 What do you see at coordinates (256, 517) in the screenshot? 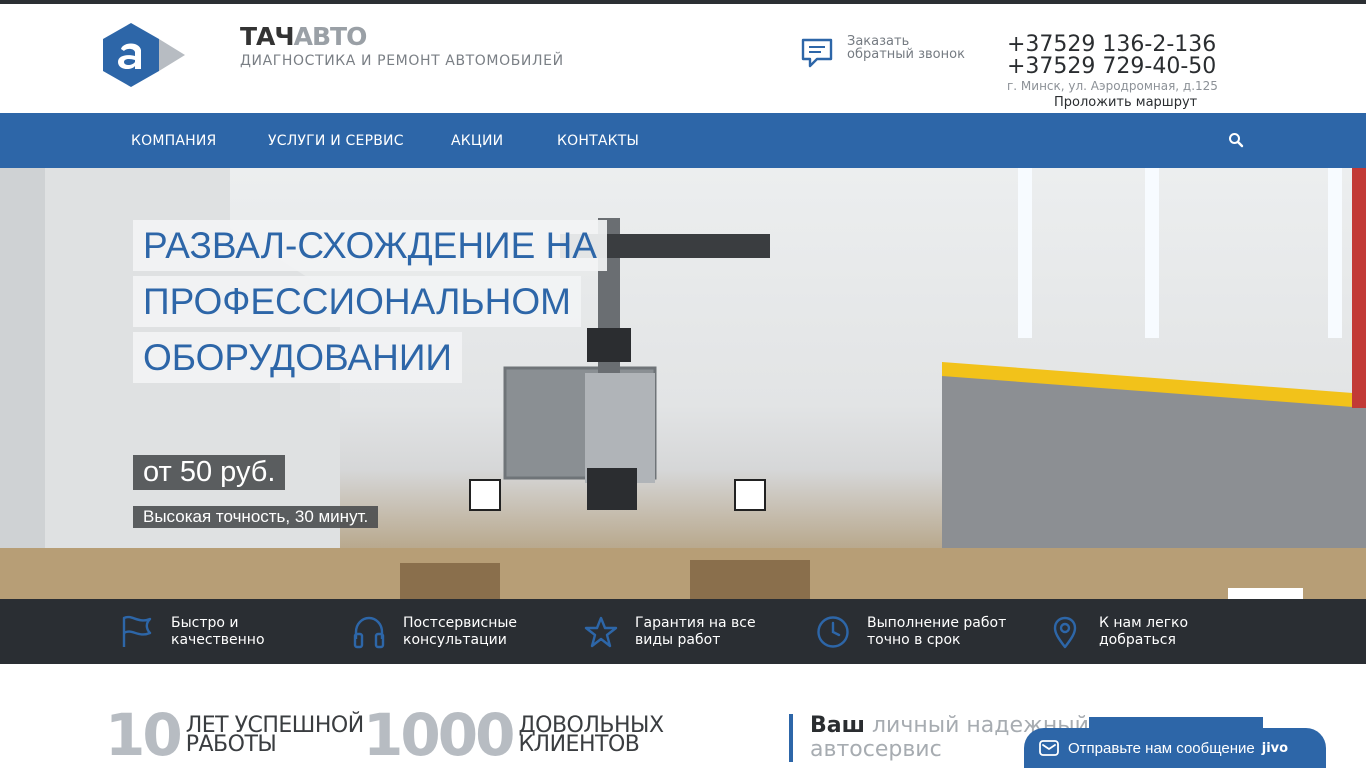
I see `hero-subtitle: Высокая точность, 30 минут.` at bounding box center [256, 517].